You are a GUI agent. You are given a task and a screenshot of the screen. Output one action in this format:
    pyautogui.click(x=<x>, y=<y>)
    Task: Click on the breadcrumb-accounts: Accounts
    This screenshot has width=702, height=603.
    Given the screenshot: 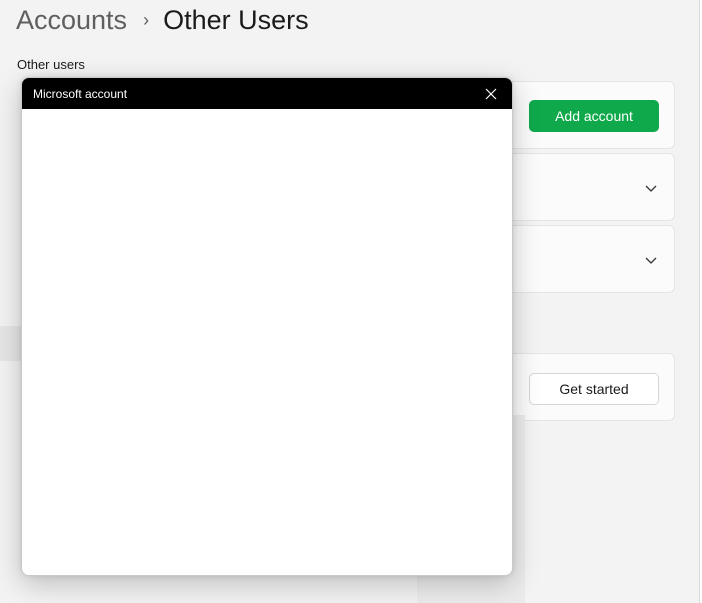 What is the action you would take?
    pyautogui.click(x=71, y=20)
    